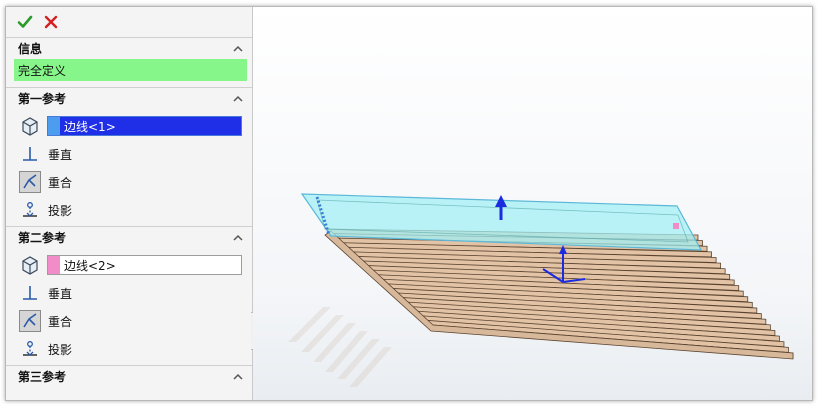 Image resolution: width=820 pixels, height=407 pixels. I want to click on info-section-header: 信息, so click(129, 47).